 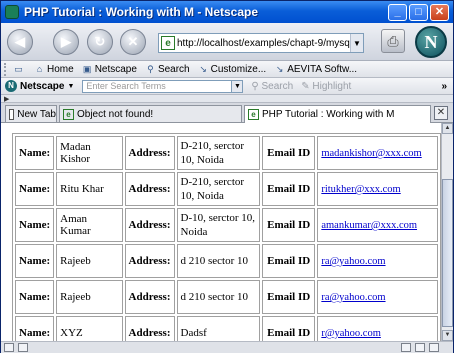 What do you see at coordinates (218, 328) in the screenshot?
I see `address-value: Dadsf` at bounding box center [218, 328].